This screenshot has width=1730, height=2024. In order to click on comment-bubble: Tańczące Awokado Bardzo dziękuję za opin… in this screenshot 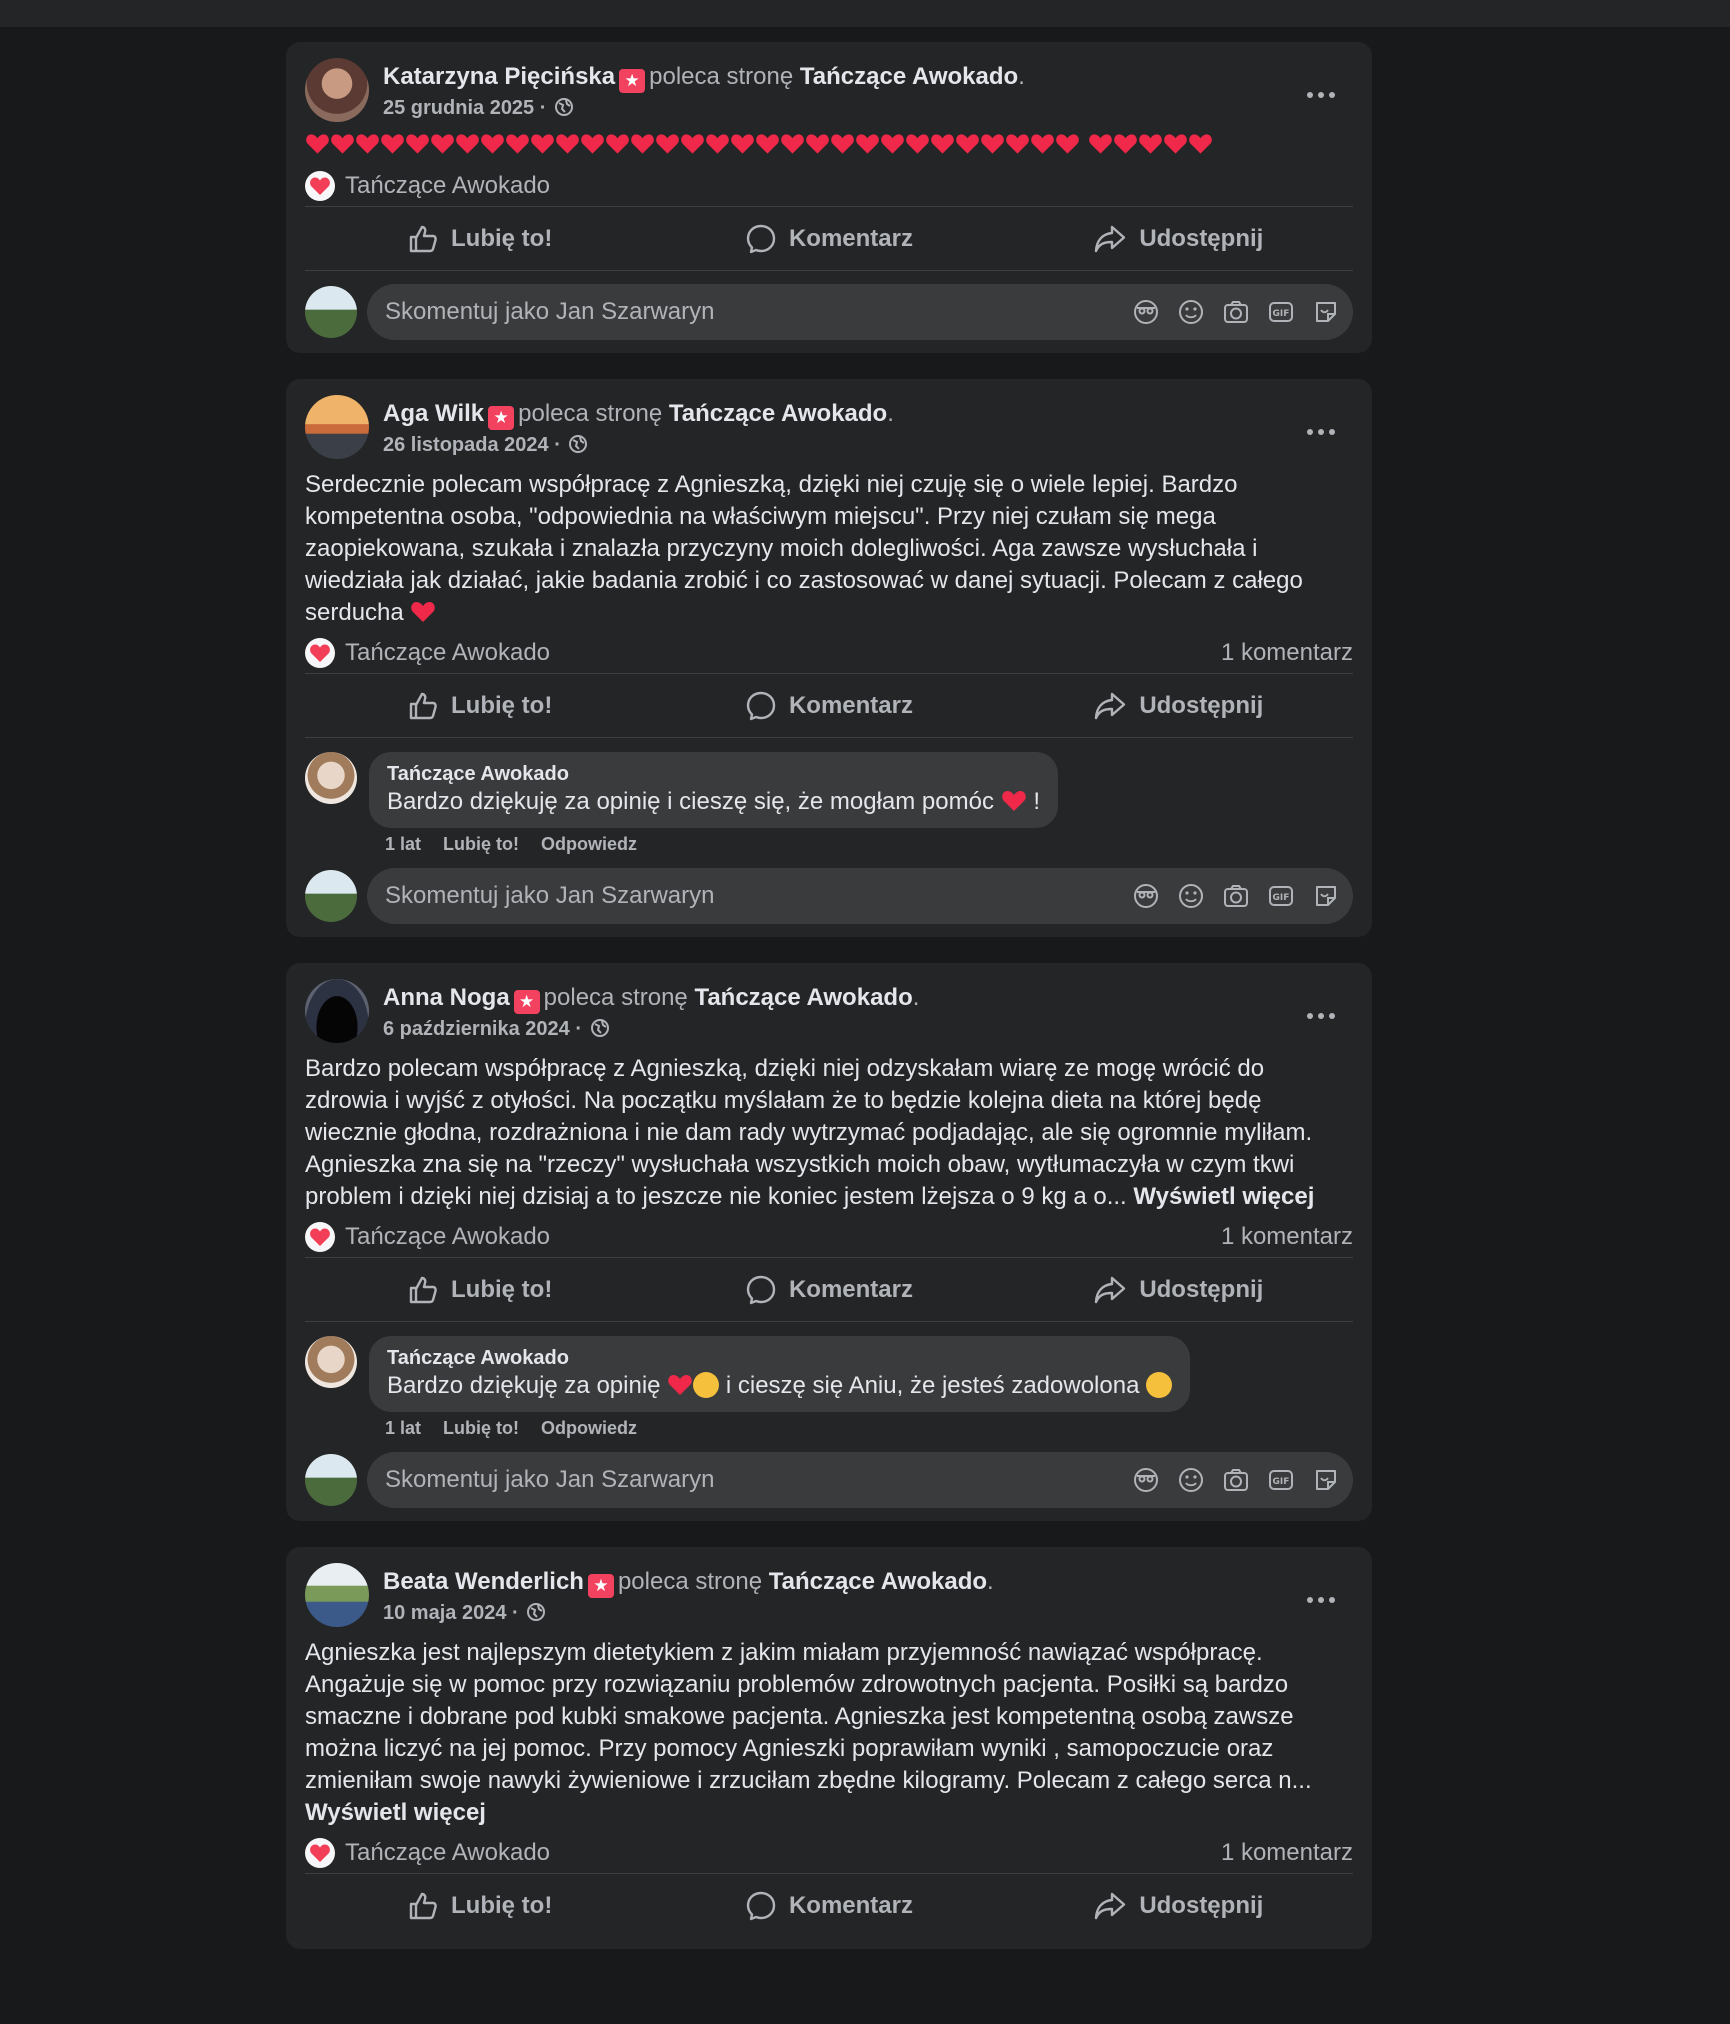, I will do `click(780, 1374)`.